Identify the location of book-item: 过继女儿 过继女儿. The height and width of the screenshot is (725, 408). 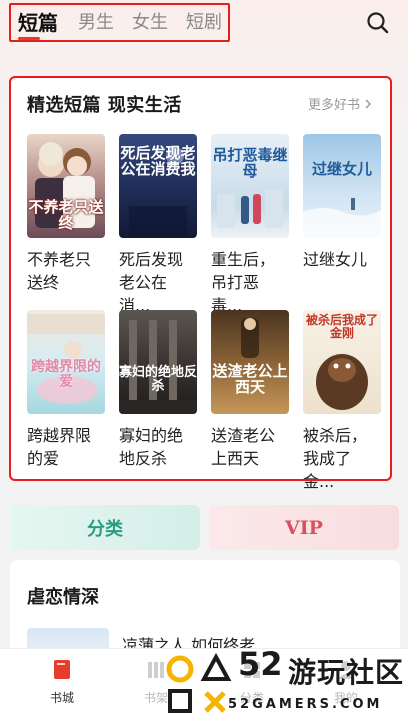
(342, 202).